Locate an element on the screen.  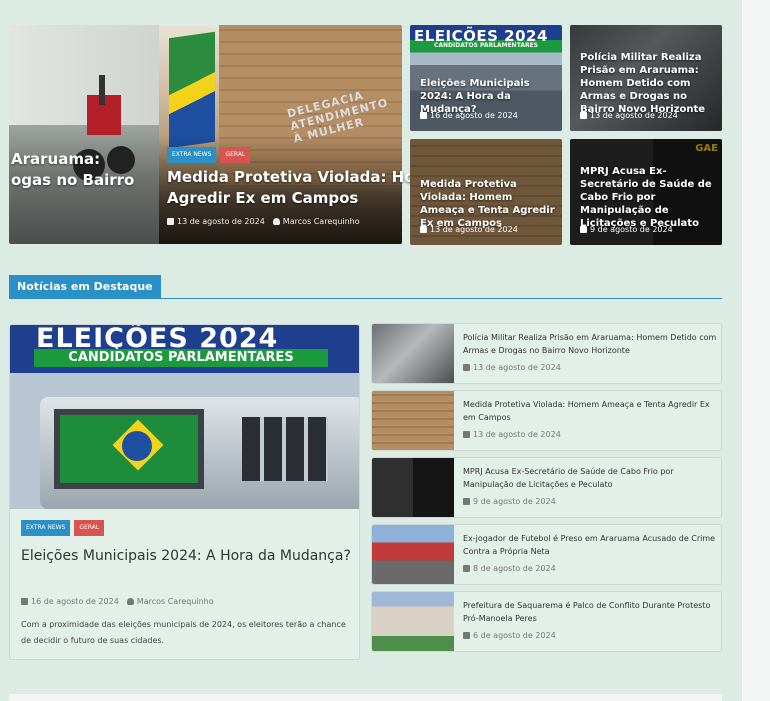
grid-post-date: 16 de agosto de 2024 is located at coordinates (469, 115).